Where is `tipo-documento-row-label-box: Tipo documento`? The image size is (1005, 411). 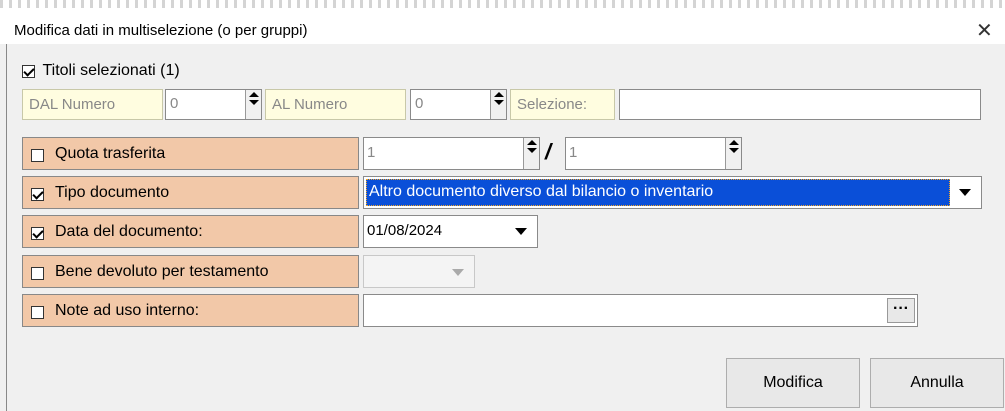
tipo-documento-row-label-box: Tipo documento is located at coordinates (190, 192).